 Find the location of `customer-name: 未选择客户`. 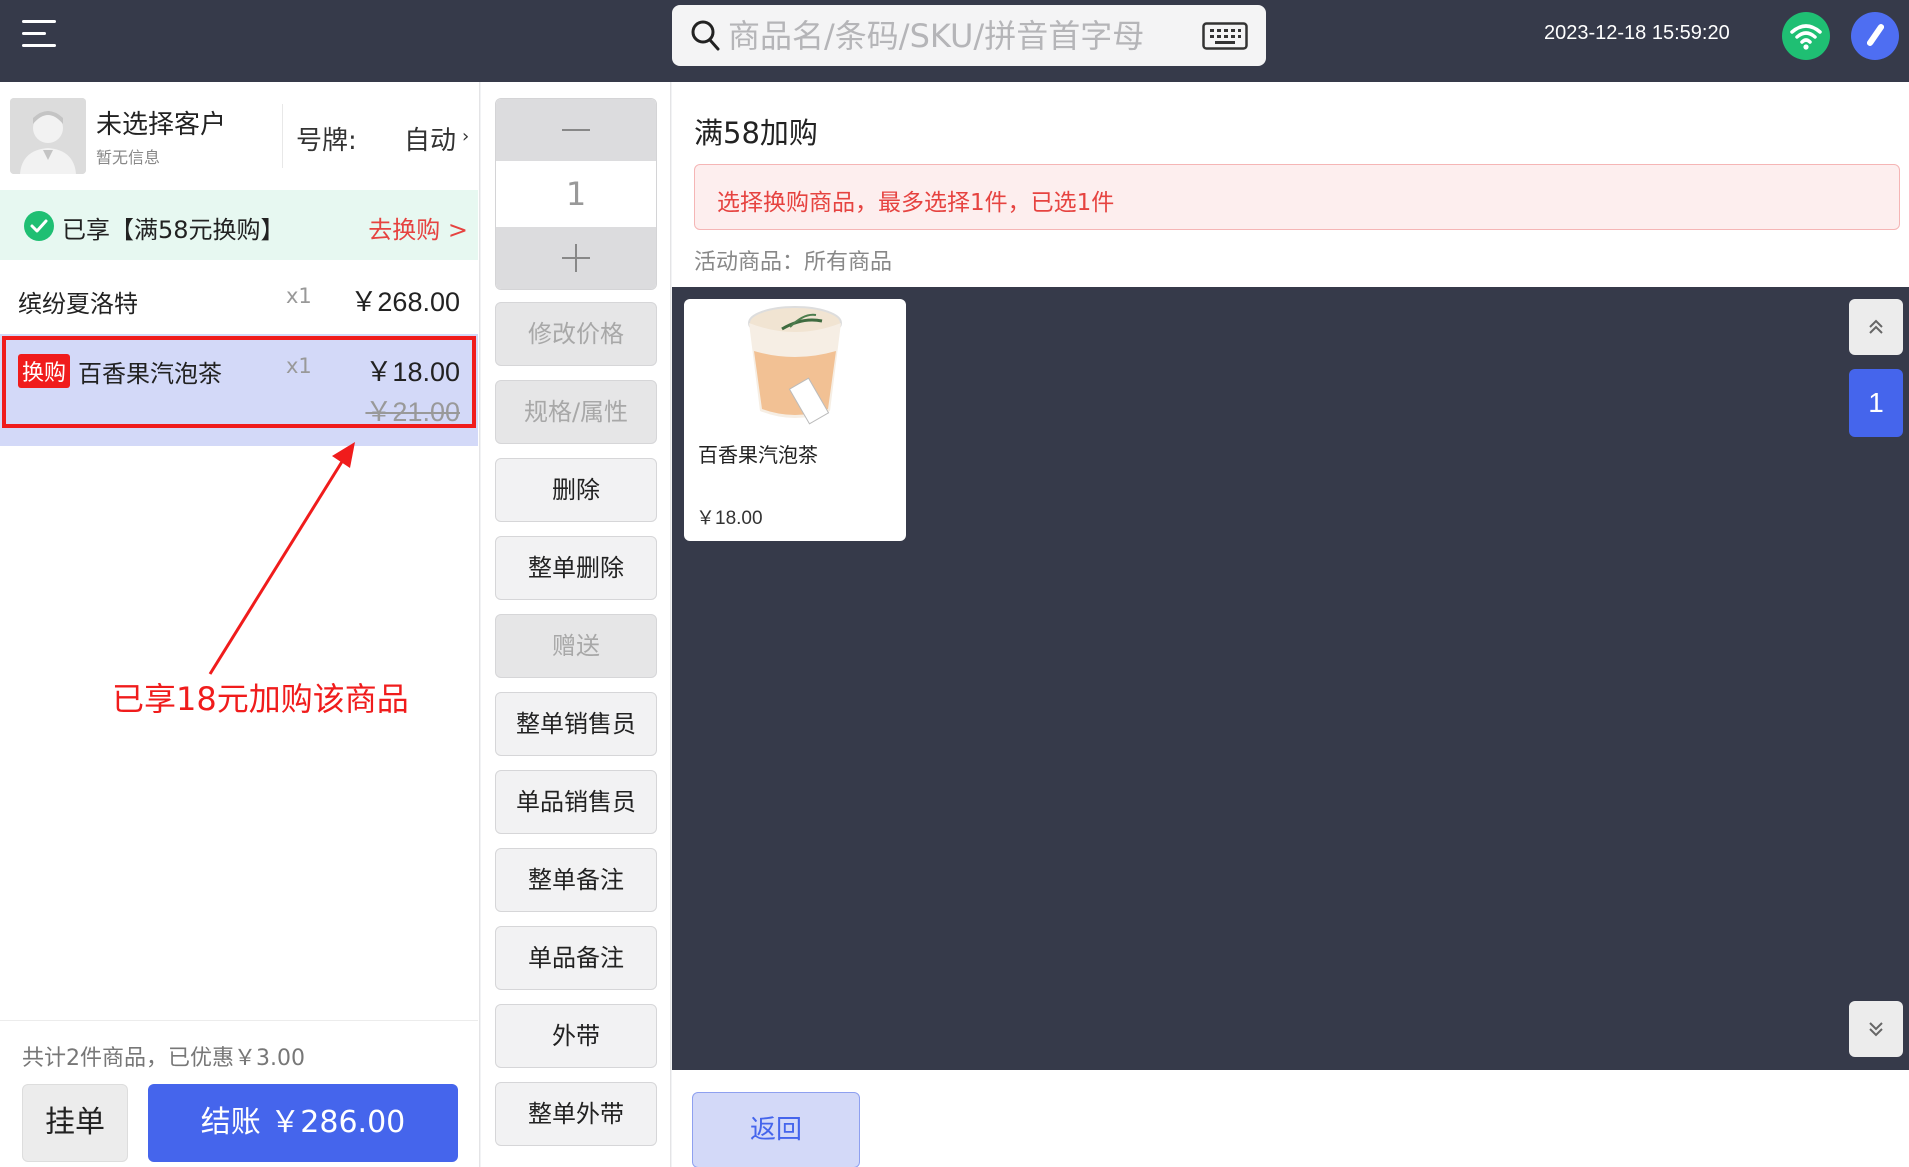

customer-name: 未选择客户 is located at coordinates (161, 125).